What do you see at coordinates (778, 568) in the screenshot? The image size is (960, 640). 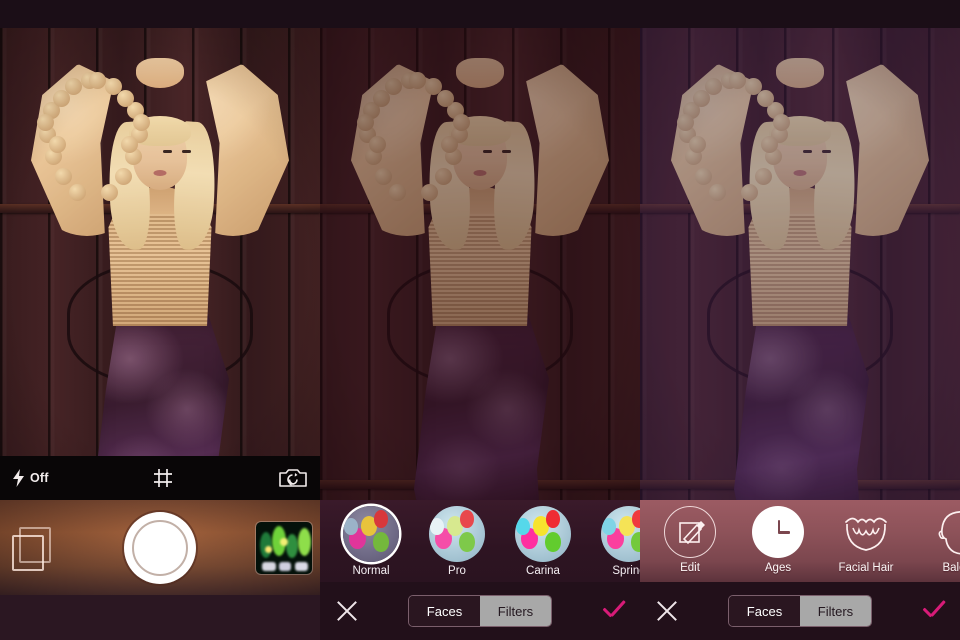 I see `face-effect-label: Ages` at bounding box center [778, 568].